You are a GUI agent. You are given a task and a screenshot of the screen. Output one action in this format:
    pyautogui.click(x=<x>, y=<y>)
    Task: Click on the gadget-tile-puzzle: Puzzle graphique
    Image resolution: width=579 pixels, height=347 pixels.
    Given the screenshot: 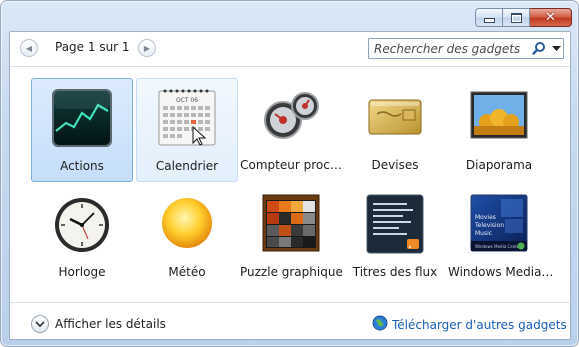 What is the action you would take?
    pyautogui.click(x=291, y=237)
    